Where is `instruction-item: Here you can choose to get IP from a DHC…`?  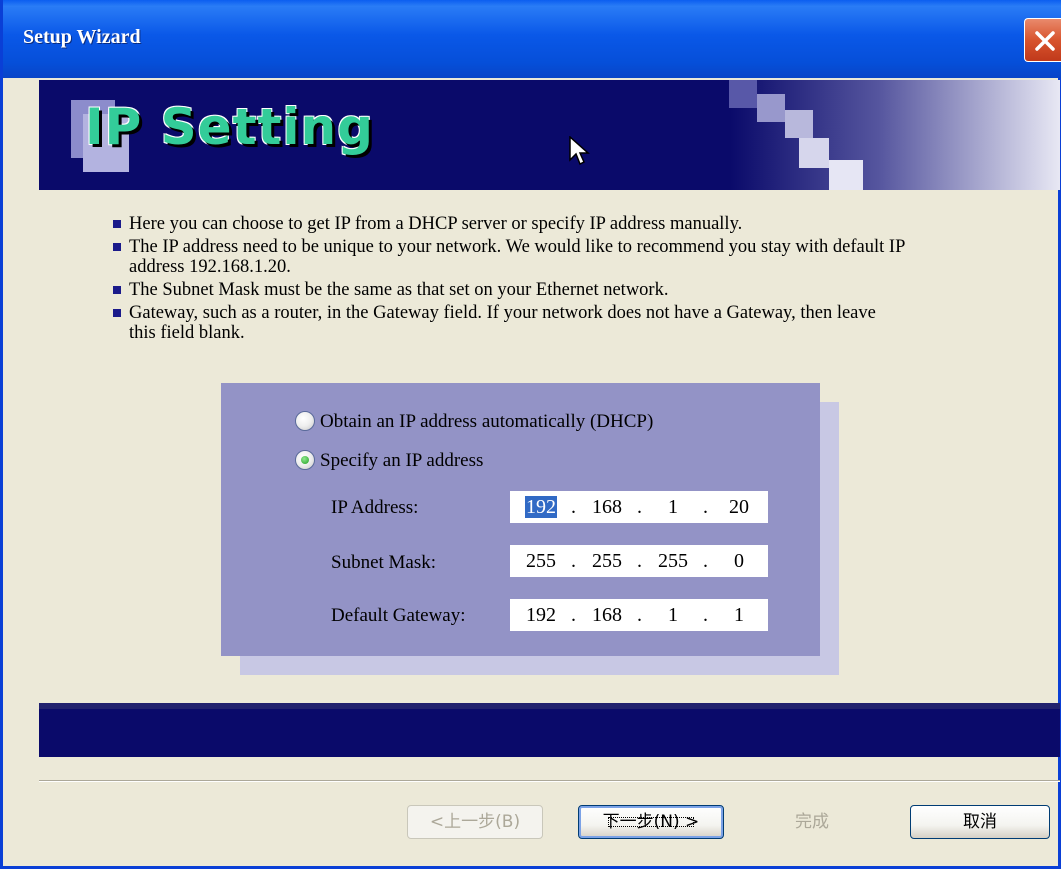 instruction-item: Here you can choose to get IP from a DHC… is located at coordinates (541, 224).